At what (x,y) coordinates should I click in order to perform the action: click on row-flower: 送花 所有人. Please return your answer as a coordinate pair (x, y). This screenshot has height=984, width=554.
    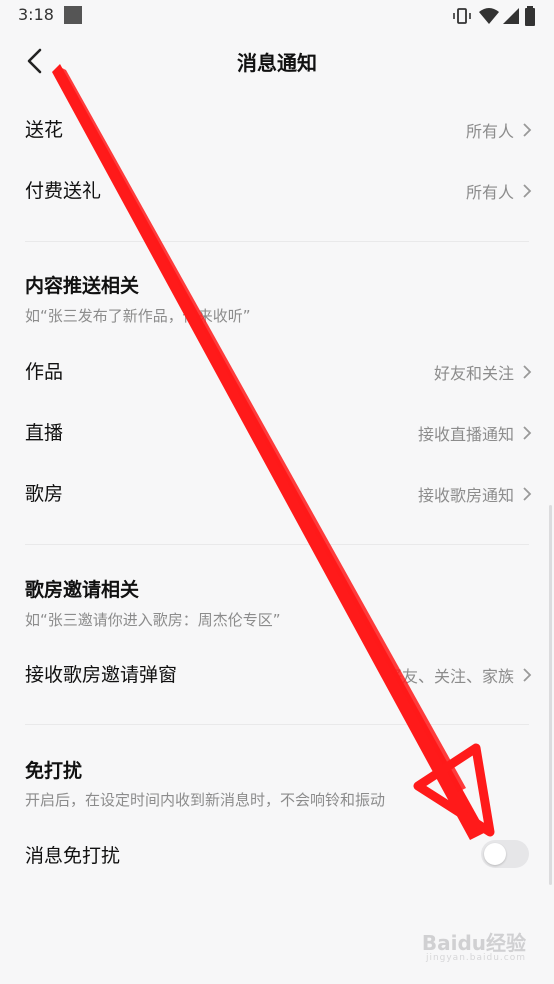
    Looking at the image, I should click on (277, 129).